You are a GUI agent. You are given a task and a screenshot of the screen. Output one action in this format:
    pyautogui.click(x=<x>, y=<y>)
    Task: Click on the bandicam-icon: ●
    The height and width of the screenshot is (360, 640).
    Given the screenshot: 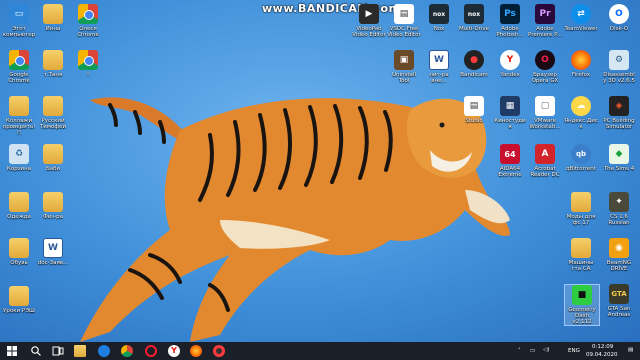 What is the action you would take?
    pyautogui.click(x=474, y=60)
    